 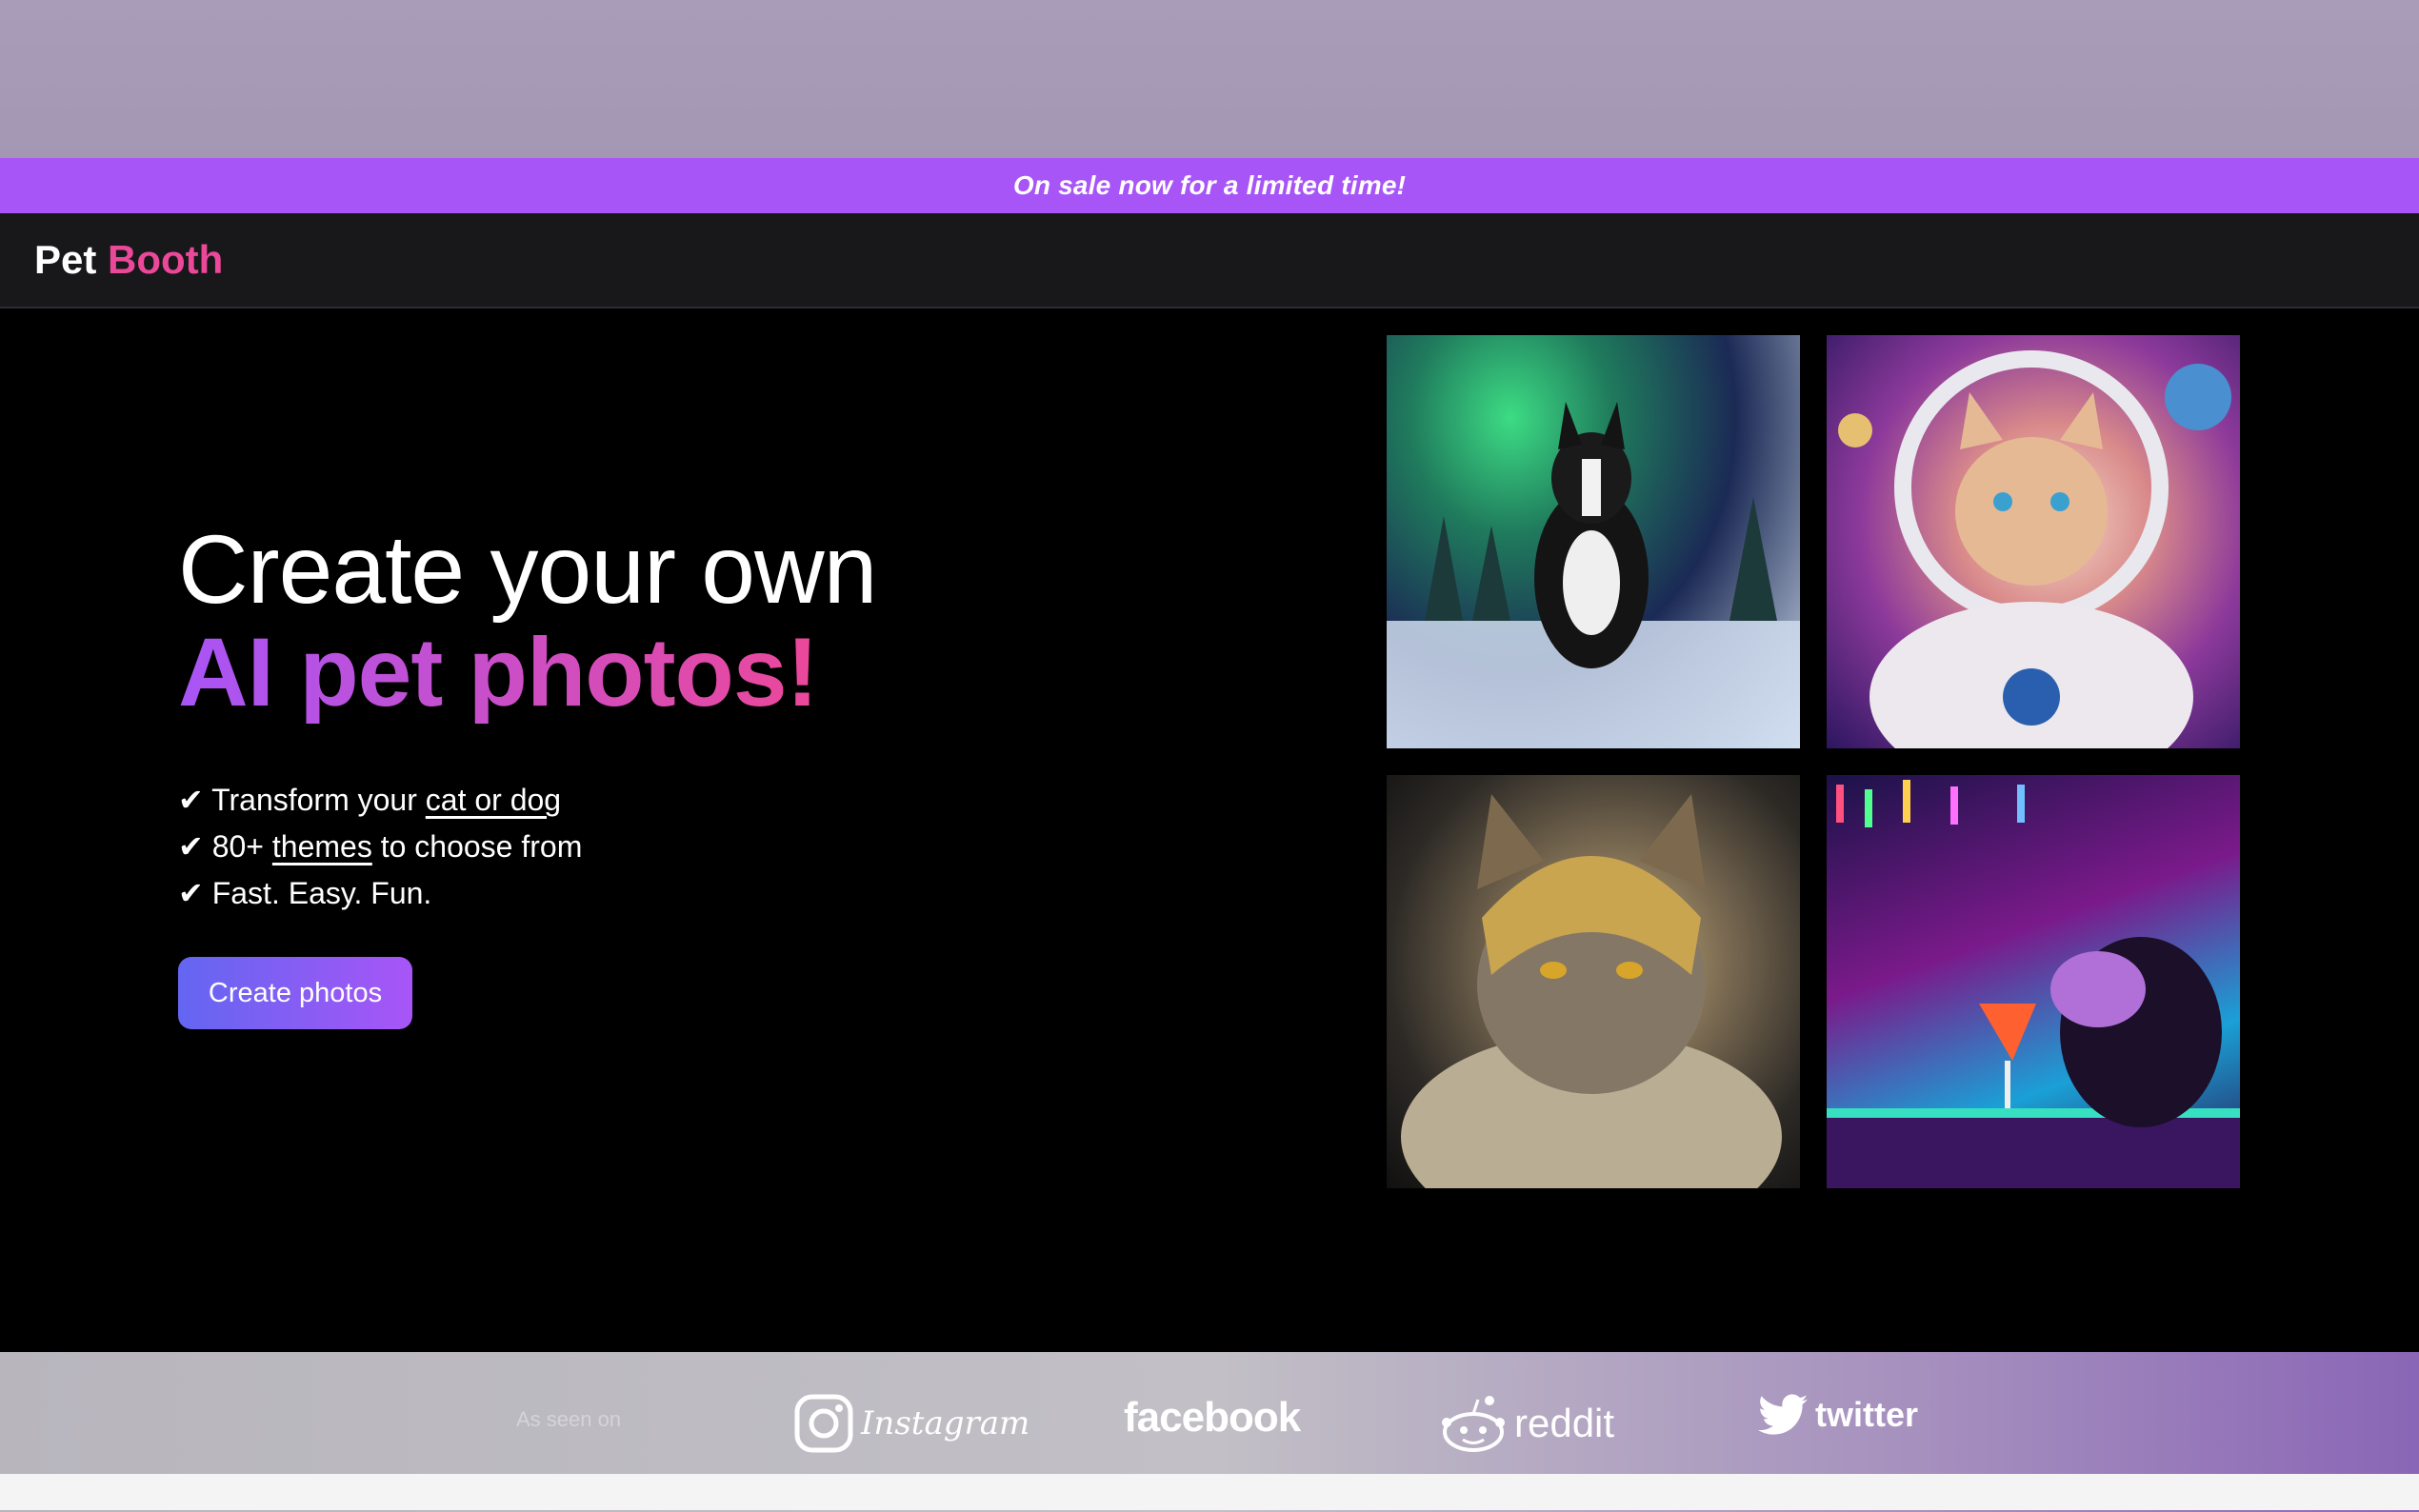 What do you see at coordinates (1866, 1414) in the screenshot?
I see `twitter-wordmark: twitter` at bounding box center [1866, 1414].